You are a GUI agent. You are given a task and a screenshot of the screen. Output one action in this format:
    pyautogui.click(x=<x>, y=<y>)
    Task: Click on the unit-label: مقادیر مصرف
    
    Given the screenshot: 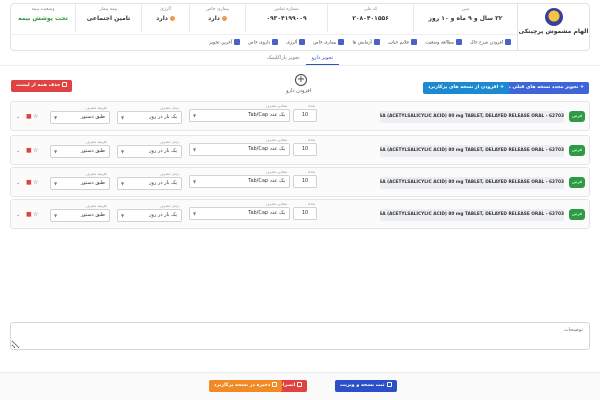 What is the action you would take?
    pyautogui.click(x=276, y=140)
    